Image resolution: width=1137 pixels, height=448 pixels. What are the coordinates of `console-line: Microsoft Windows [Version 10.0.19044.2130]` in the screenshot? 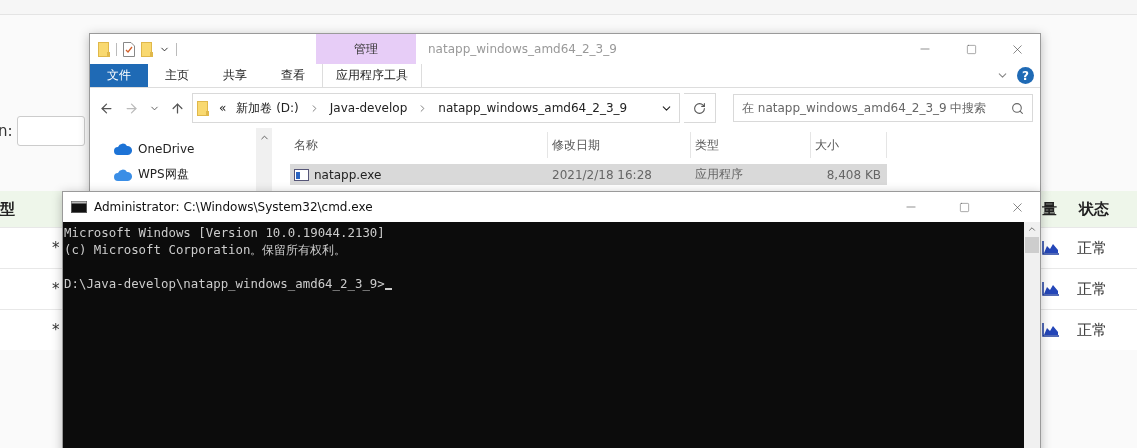 It's located at (224, 232).